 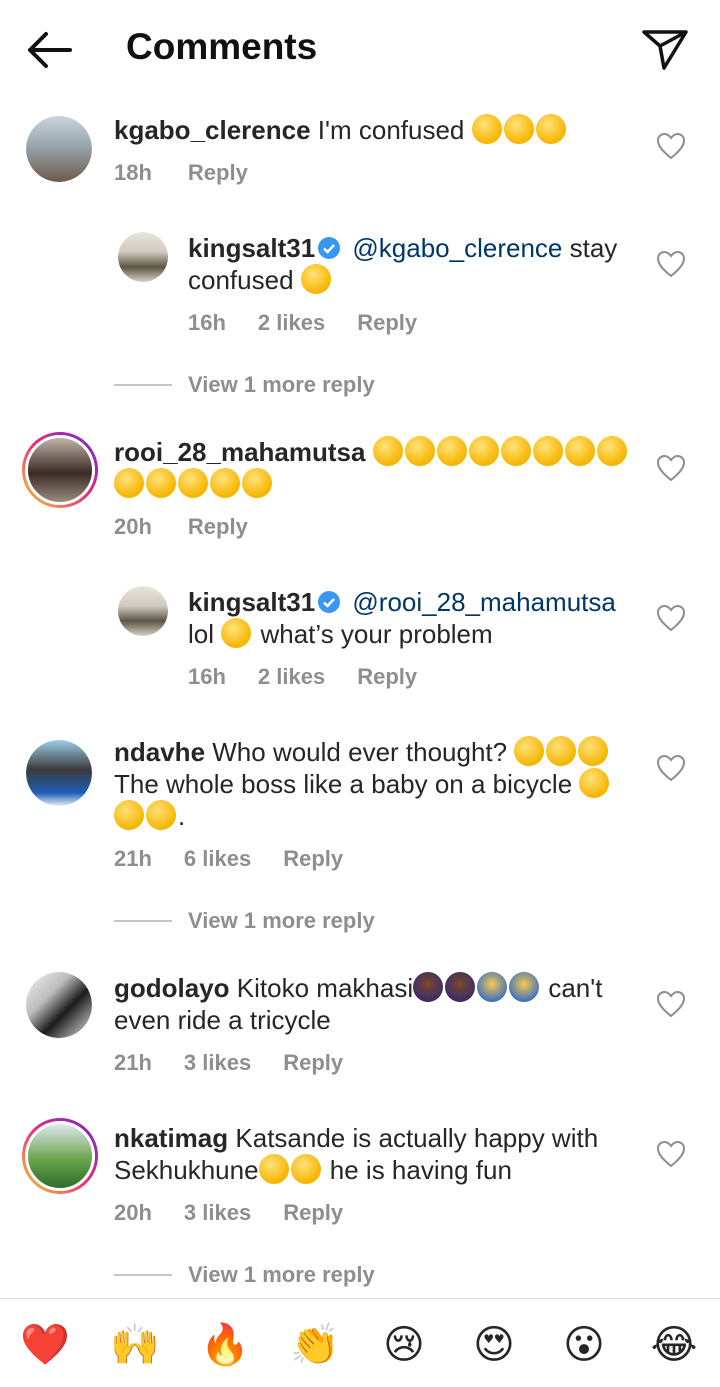 I want to click on tears-of-joy-reaction-icon: 😂, so click(x=674, y=1345).